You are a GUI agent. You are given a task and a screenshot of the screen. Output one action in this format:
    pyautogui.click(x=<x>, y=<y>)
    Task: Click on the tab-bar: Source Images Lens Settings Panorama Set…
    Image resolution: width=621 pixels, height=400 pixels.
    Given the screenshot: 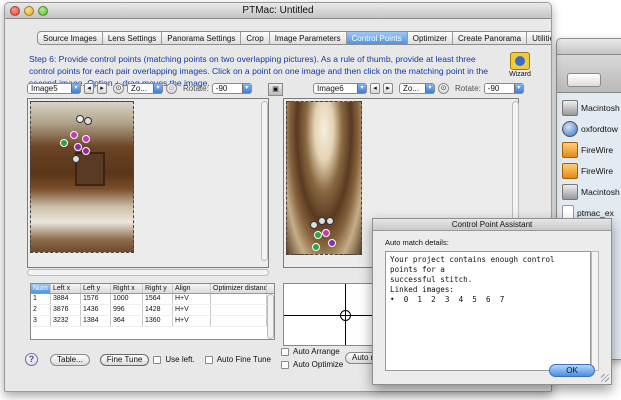 What is the action you would take?
    pyautogui.click(x=294, y=38)
    